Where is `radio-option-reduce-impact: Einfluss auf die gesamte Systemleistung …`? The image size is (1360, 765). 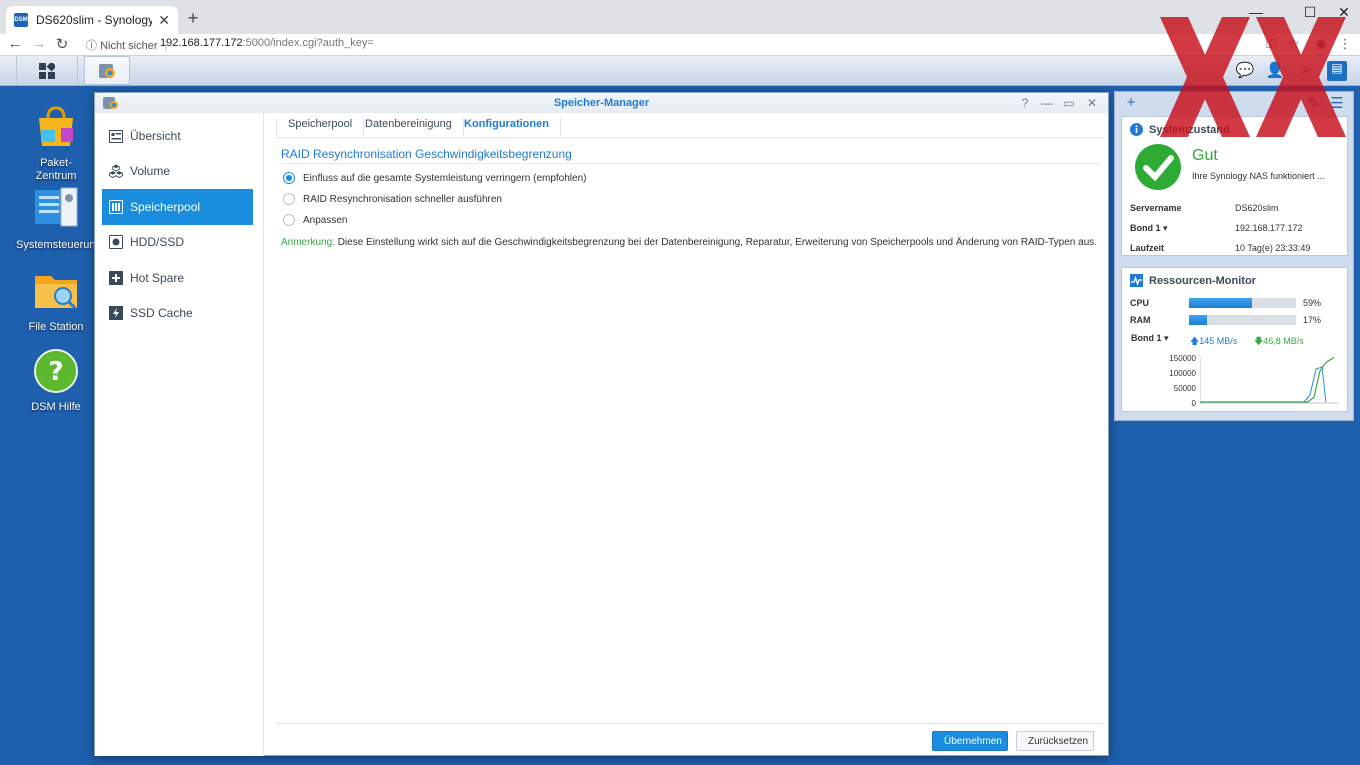
radio-option-reduce-impact: Einfluss auf die gesamte Systemleistung … is located at coordinates (434, 178).